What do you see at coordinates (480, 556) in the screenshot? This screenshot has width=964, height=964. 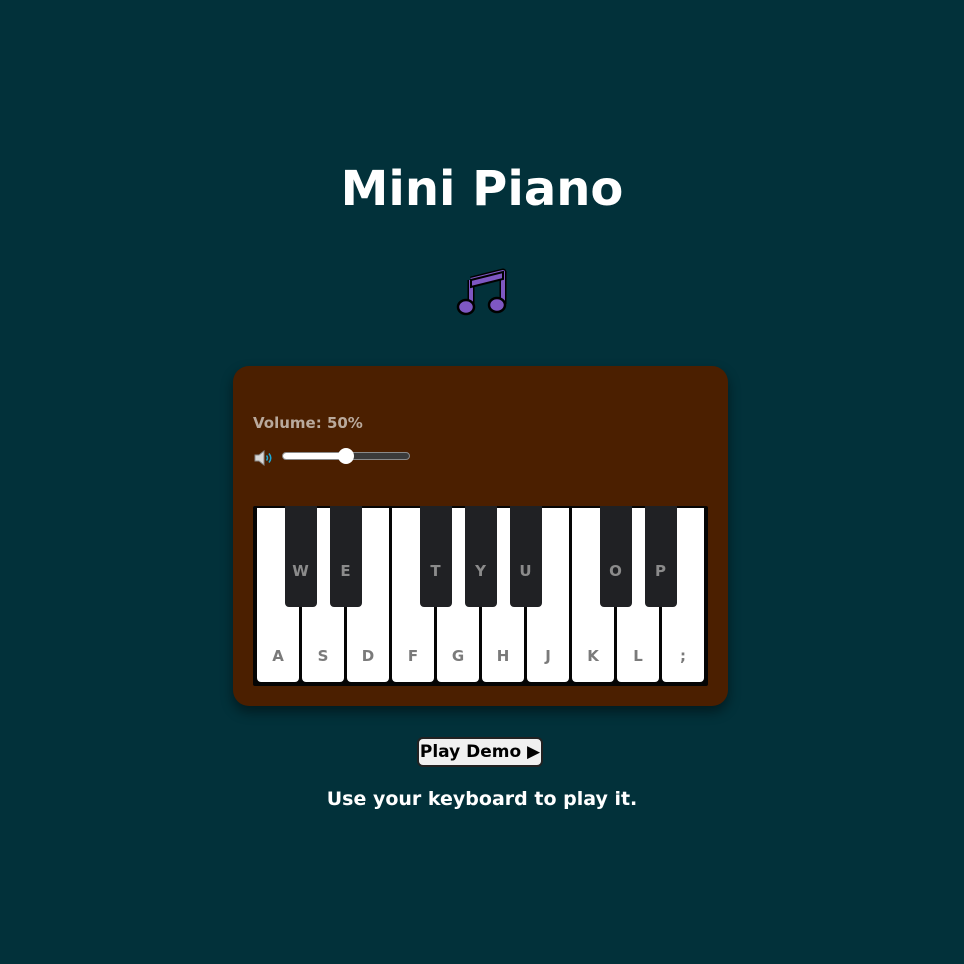 I see `black-key: Y` at bounding box center [480, 556].